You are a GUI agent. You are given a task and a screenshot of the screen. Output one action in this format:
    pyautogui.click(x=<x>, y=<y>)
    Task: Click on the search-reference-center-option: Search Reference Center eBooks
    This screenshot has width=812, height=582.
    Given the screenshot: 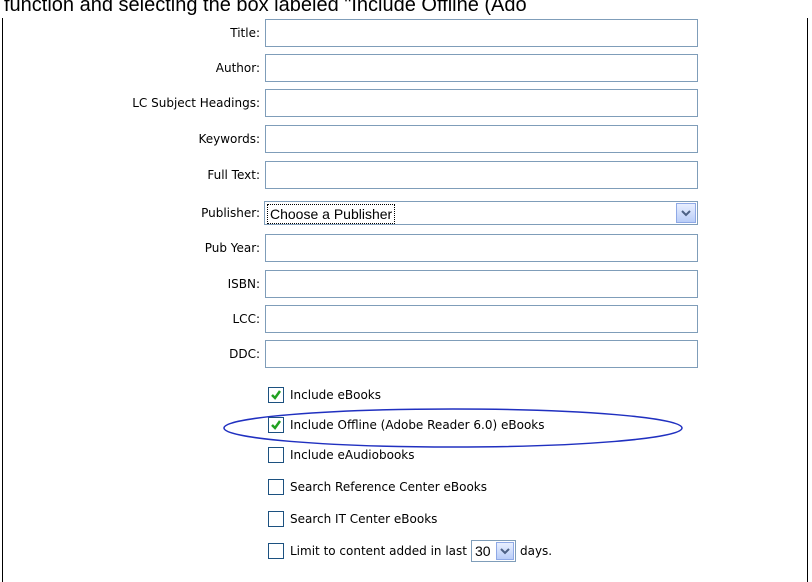 What is the action you would take?
    pyautogui.click(x=377, y=487)
    